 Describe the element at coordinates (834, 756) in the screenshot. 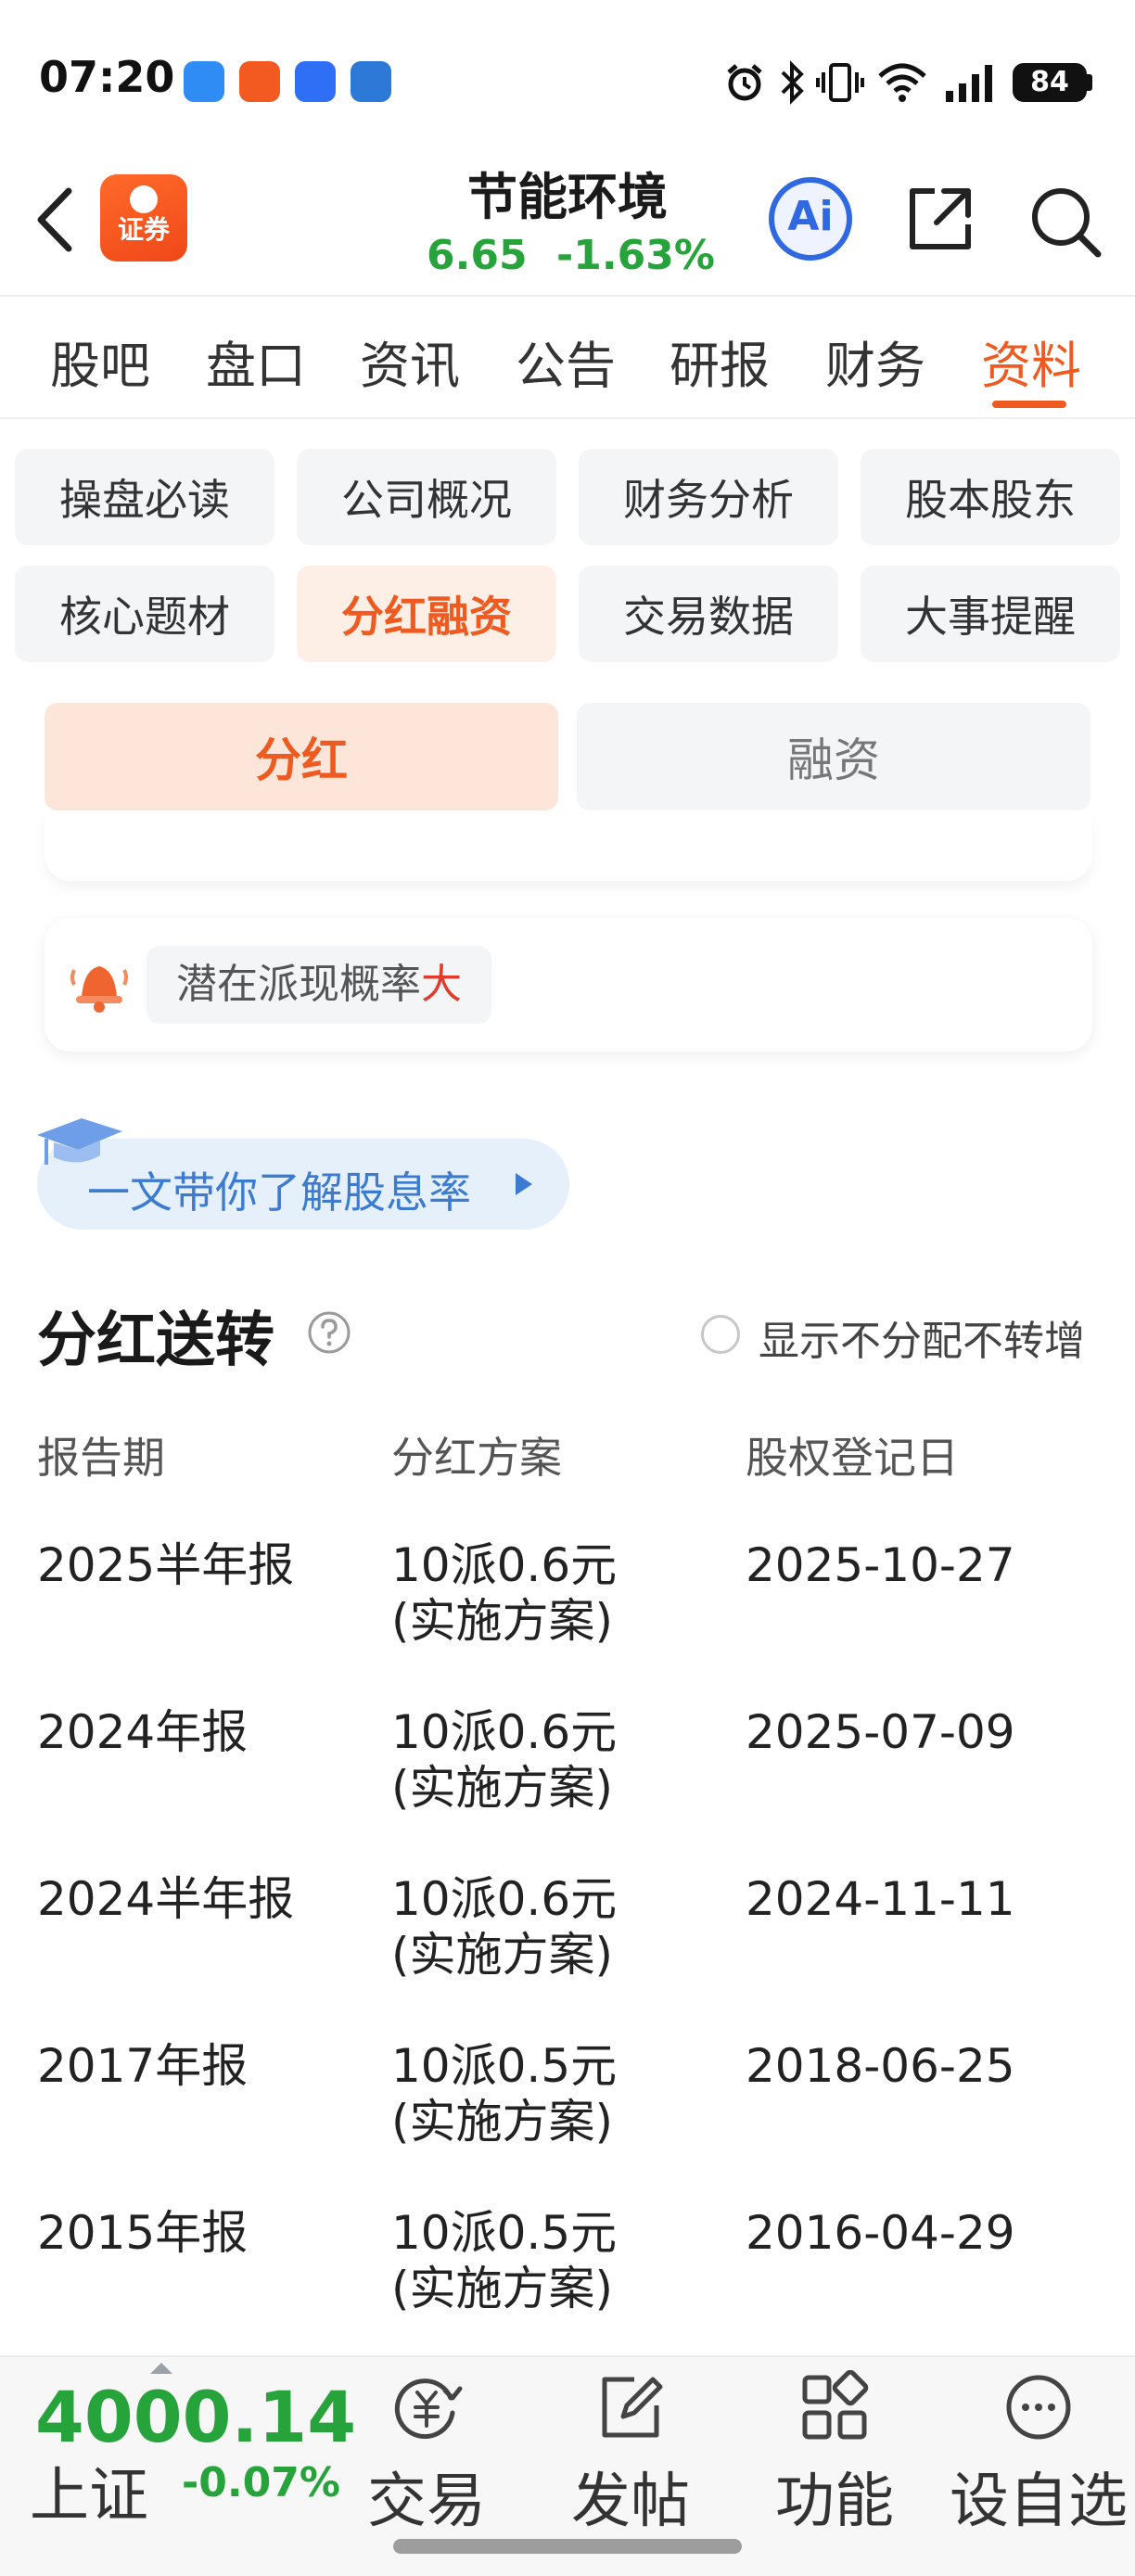

I see `segment-financing: 融资` at that location.